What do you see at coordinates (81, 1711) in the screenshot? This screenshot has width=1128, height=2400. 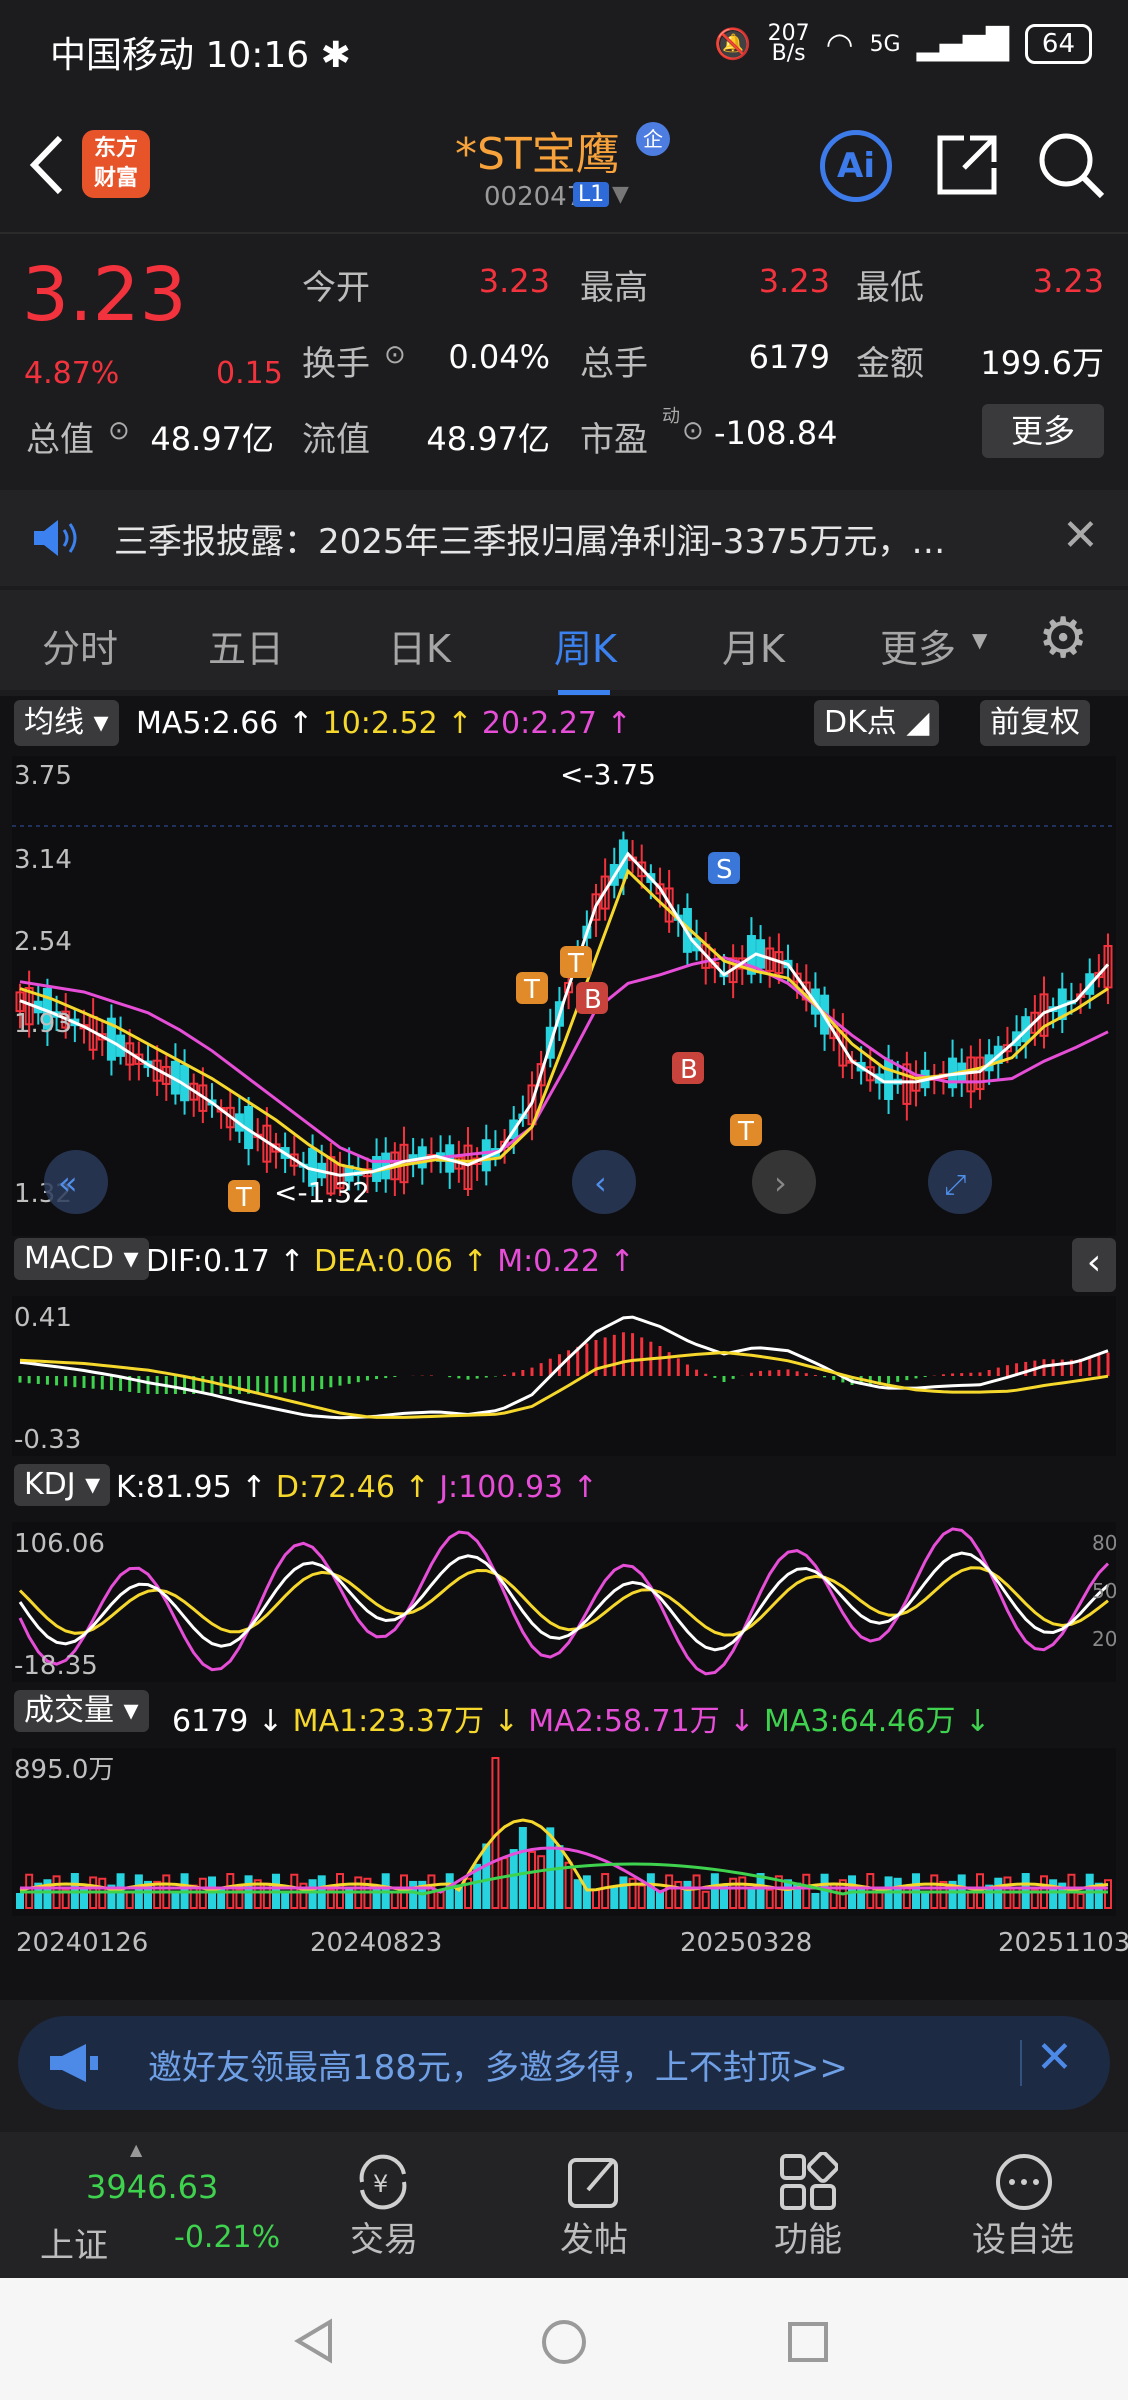 I see `volume-selector: 成交量 ▾` at bounding box center [81, 1711].